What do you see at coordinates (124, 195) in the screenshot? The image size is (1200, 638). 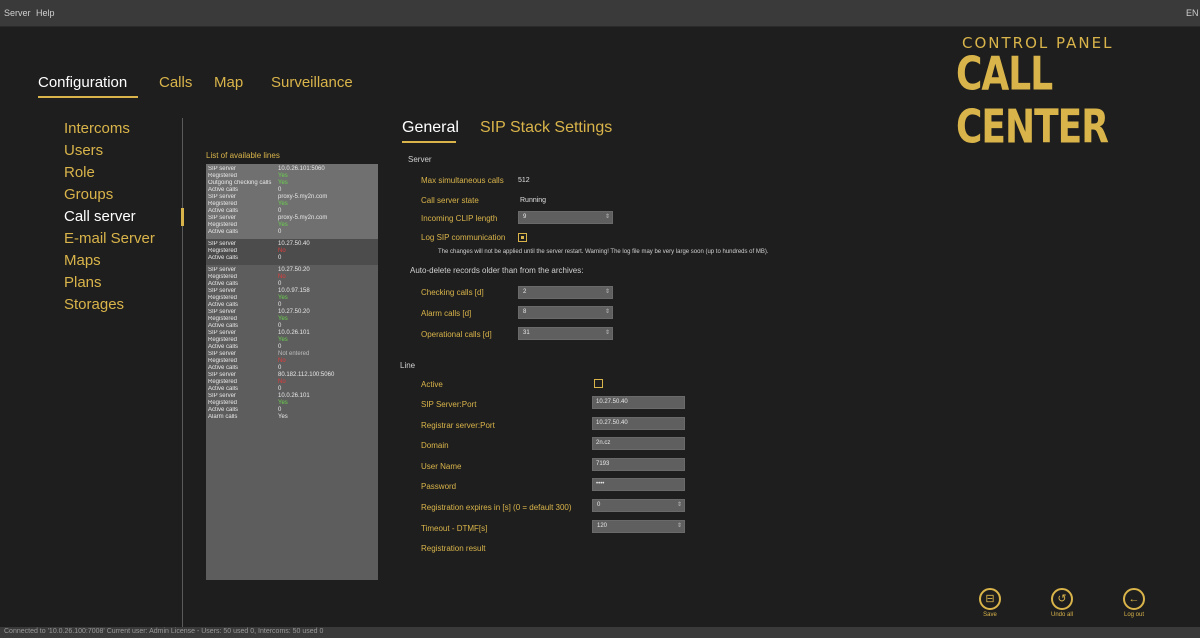 I see `sidebar-item-groups: Groups` at bounding box center [124, 195].